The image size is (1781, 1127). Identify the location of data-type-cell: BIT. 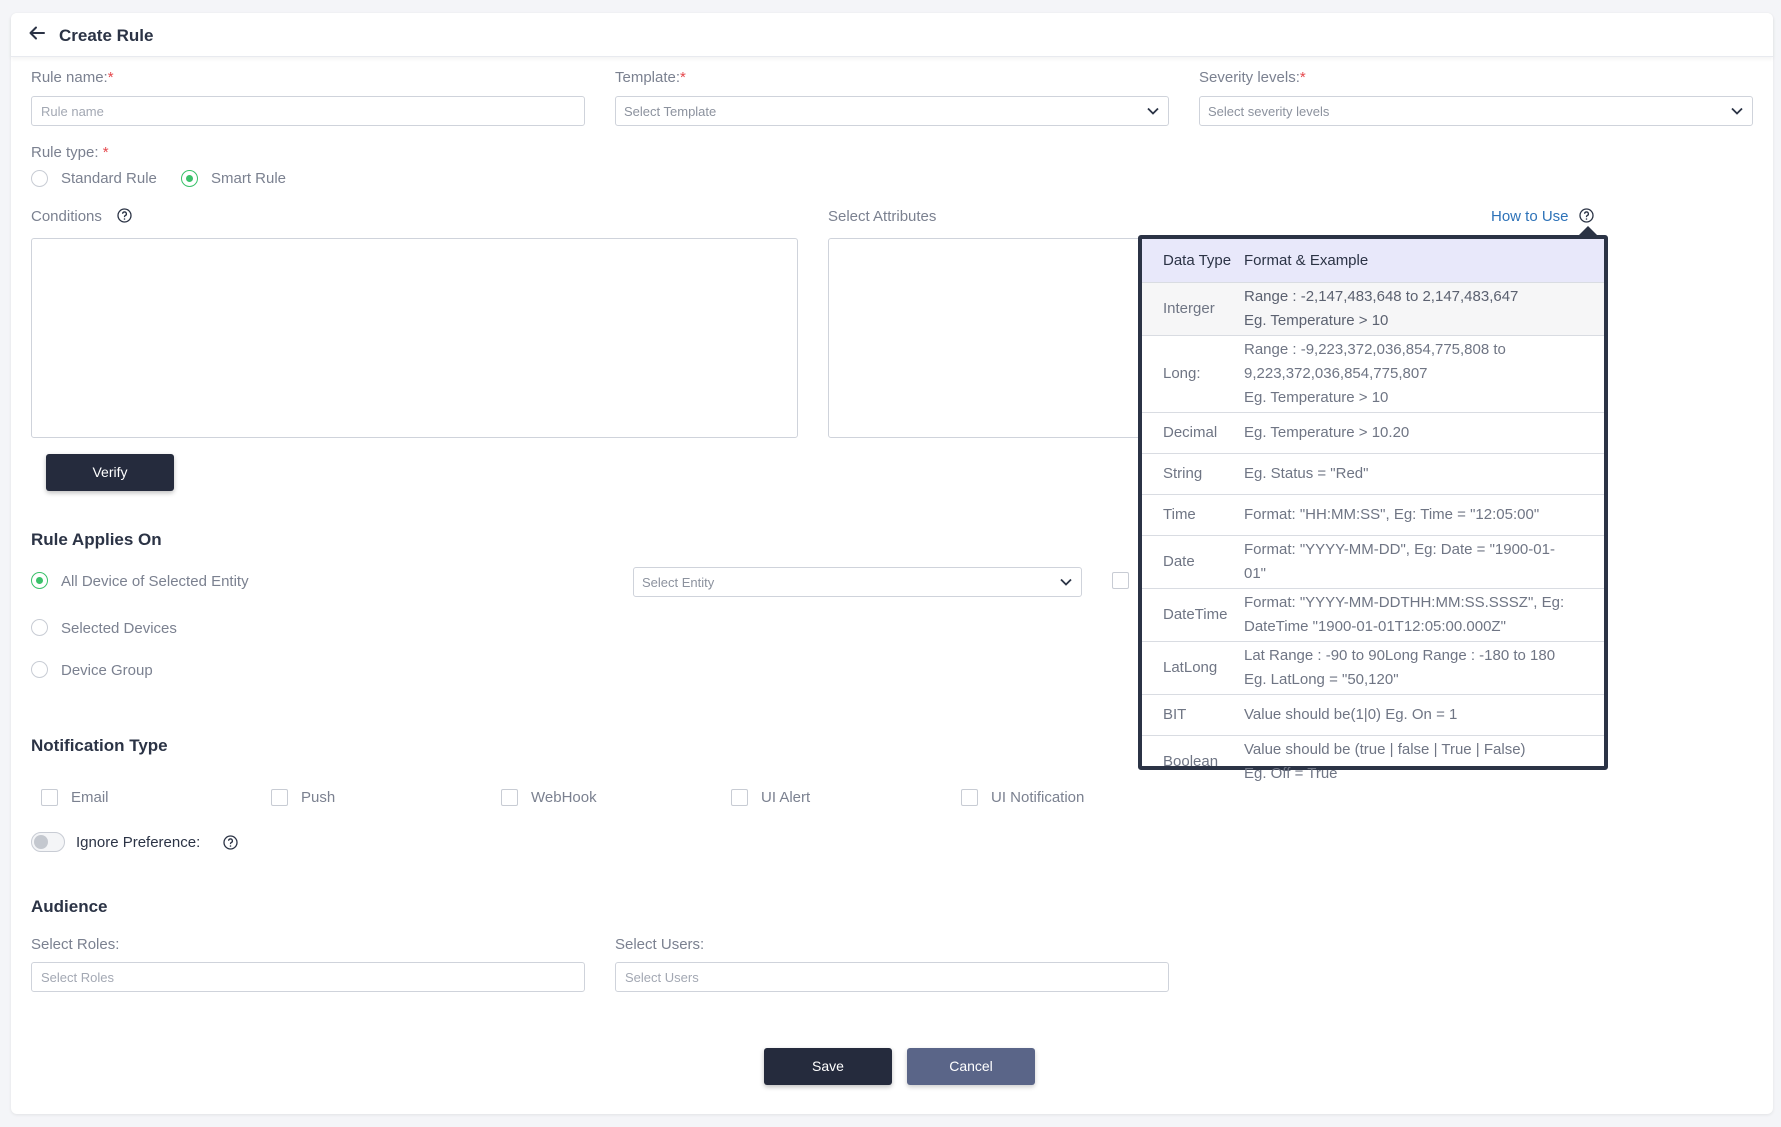
(1193, 714).